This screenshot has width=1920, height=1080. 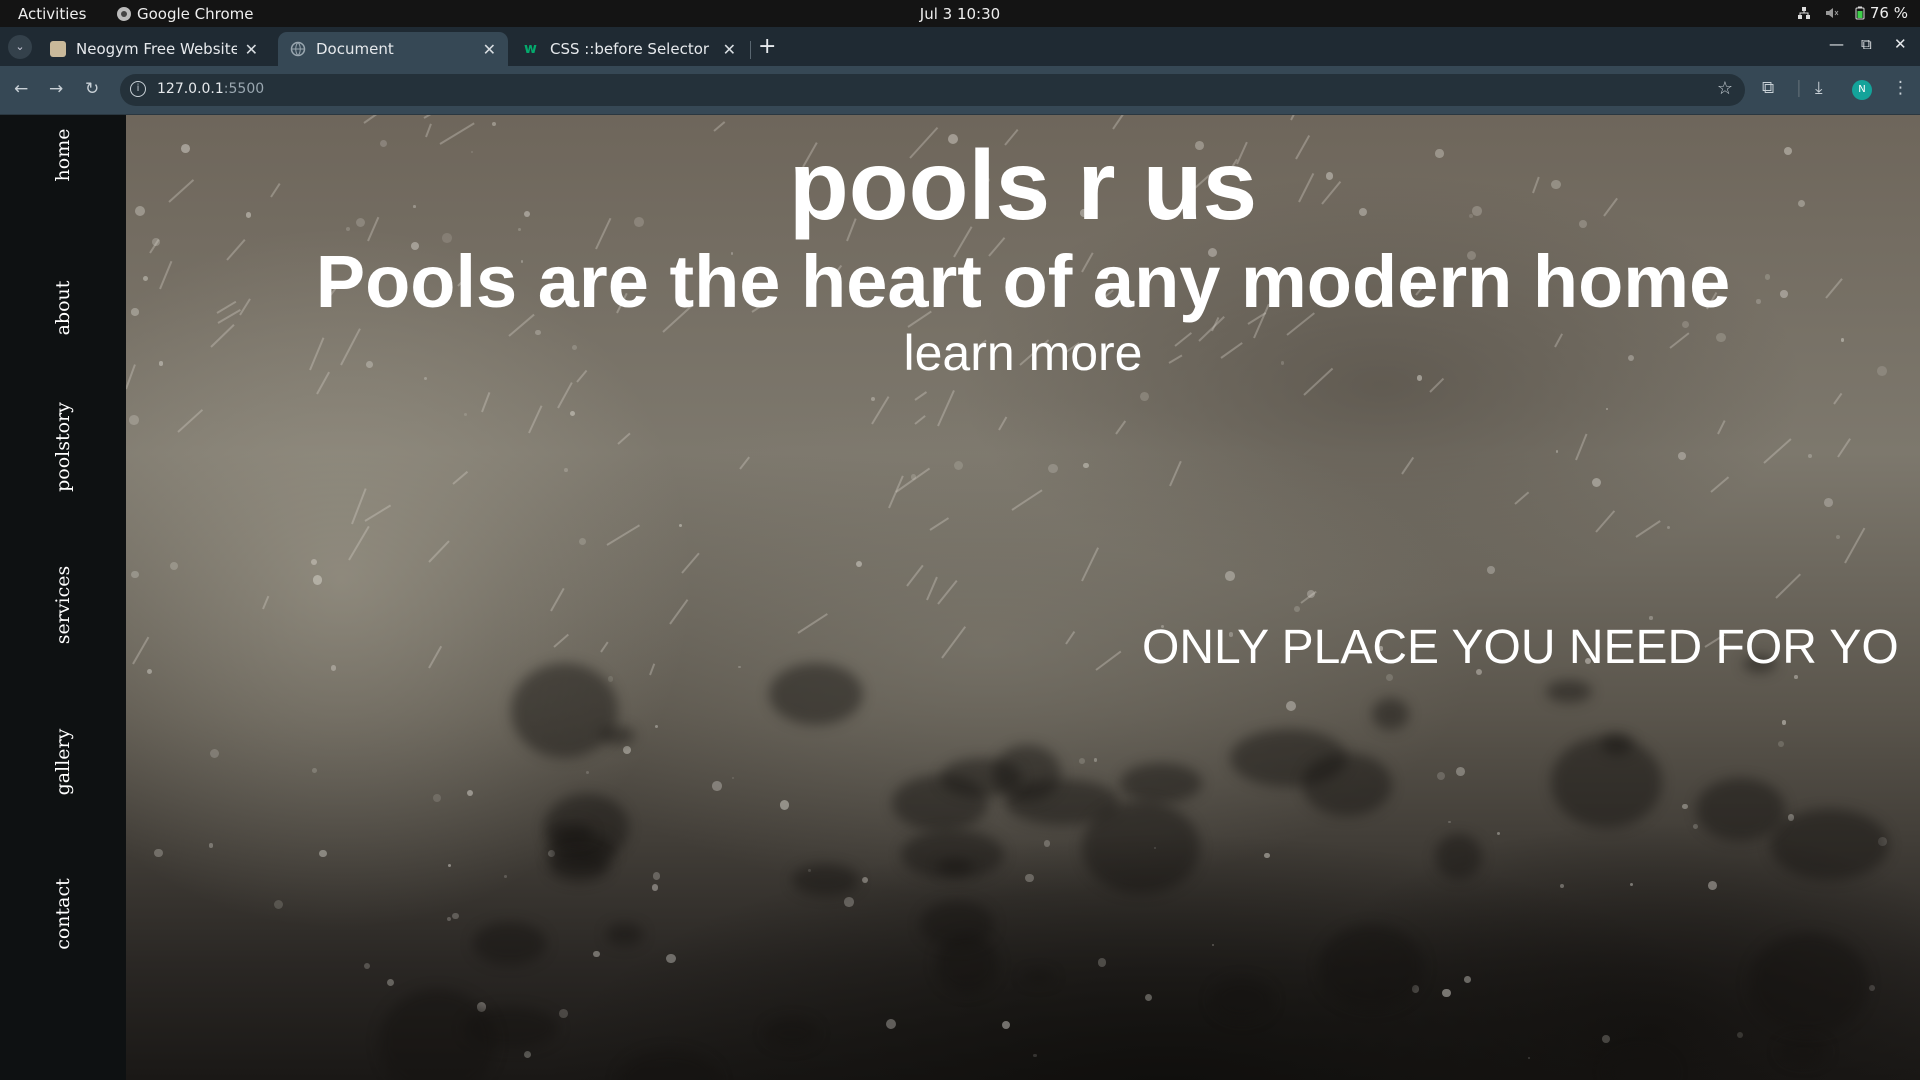 I want to click on clock: Jul 3 10:30, so click(x=960, y=14).